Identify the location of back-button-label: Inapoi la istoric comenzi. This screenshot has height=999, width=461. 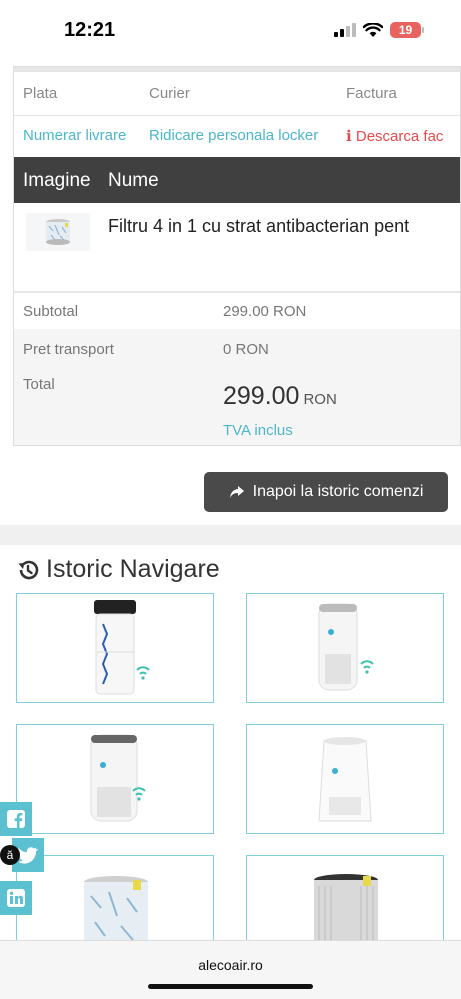
(338, 491).